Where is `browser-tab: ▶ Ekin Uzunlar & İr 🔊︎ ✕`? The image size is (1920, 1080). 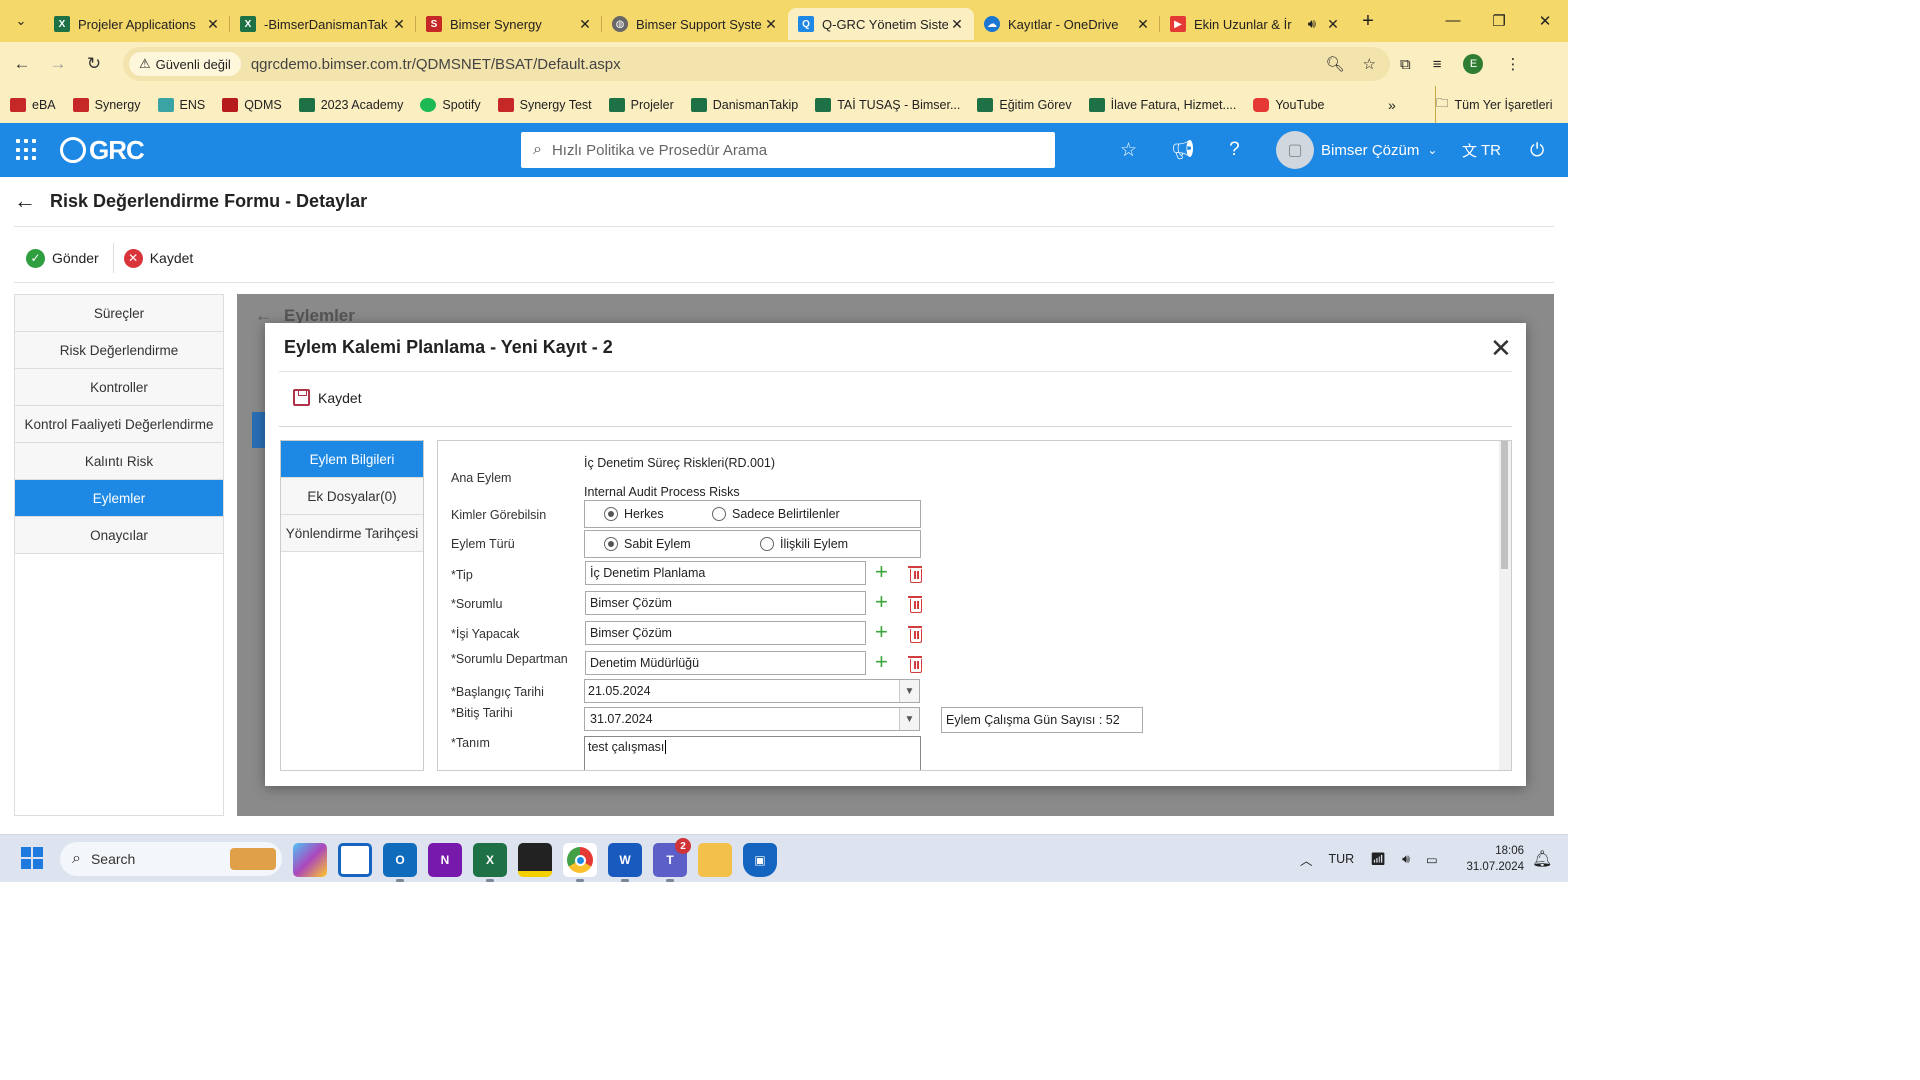 browser-tab: ▶ Ekin Uzunlar & İr 🔊︎ ✕ is located at coordinates (1255, 24).